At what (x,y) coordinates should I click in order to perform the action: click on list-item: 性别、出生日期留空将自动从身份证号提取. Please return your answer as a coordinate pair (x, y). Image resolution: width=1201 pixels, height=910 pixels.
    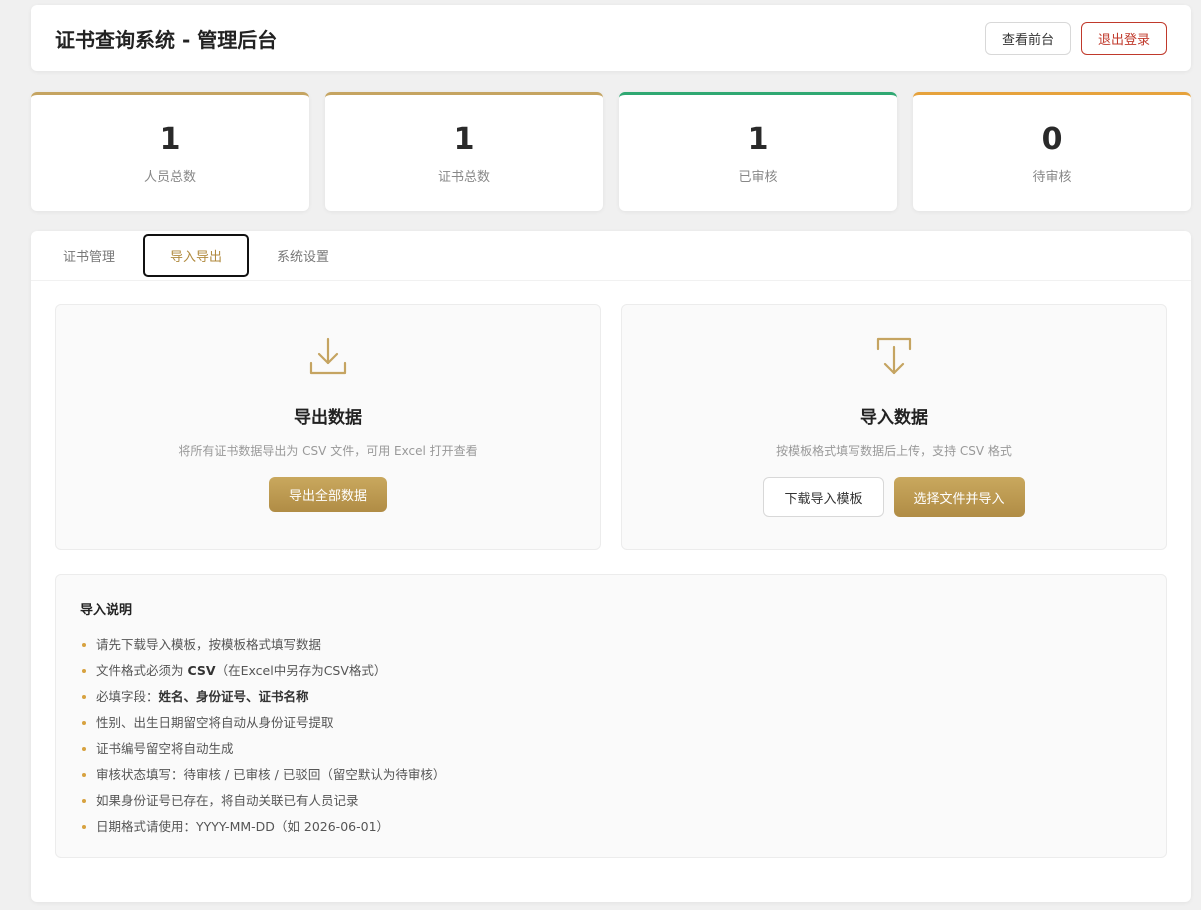
    Looking at the image, I should click on (611, 723).